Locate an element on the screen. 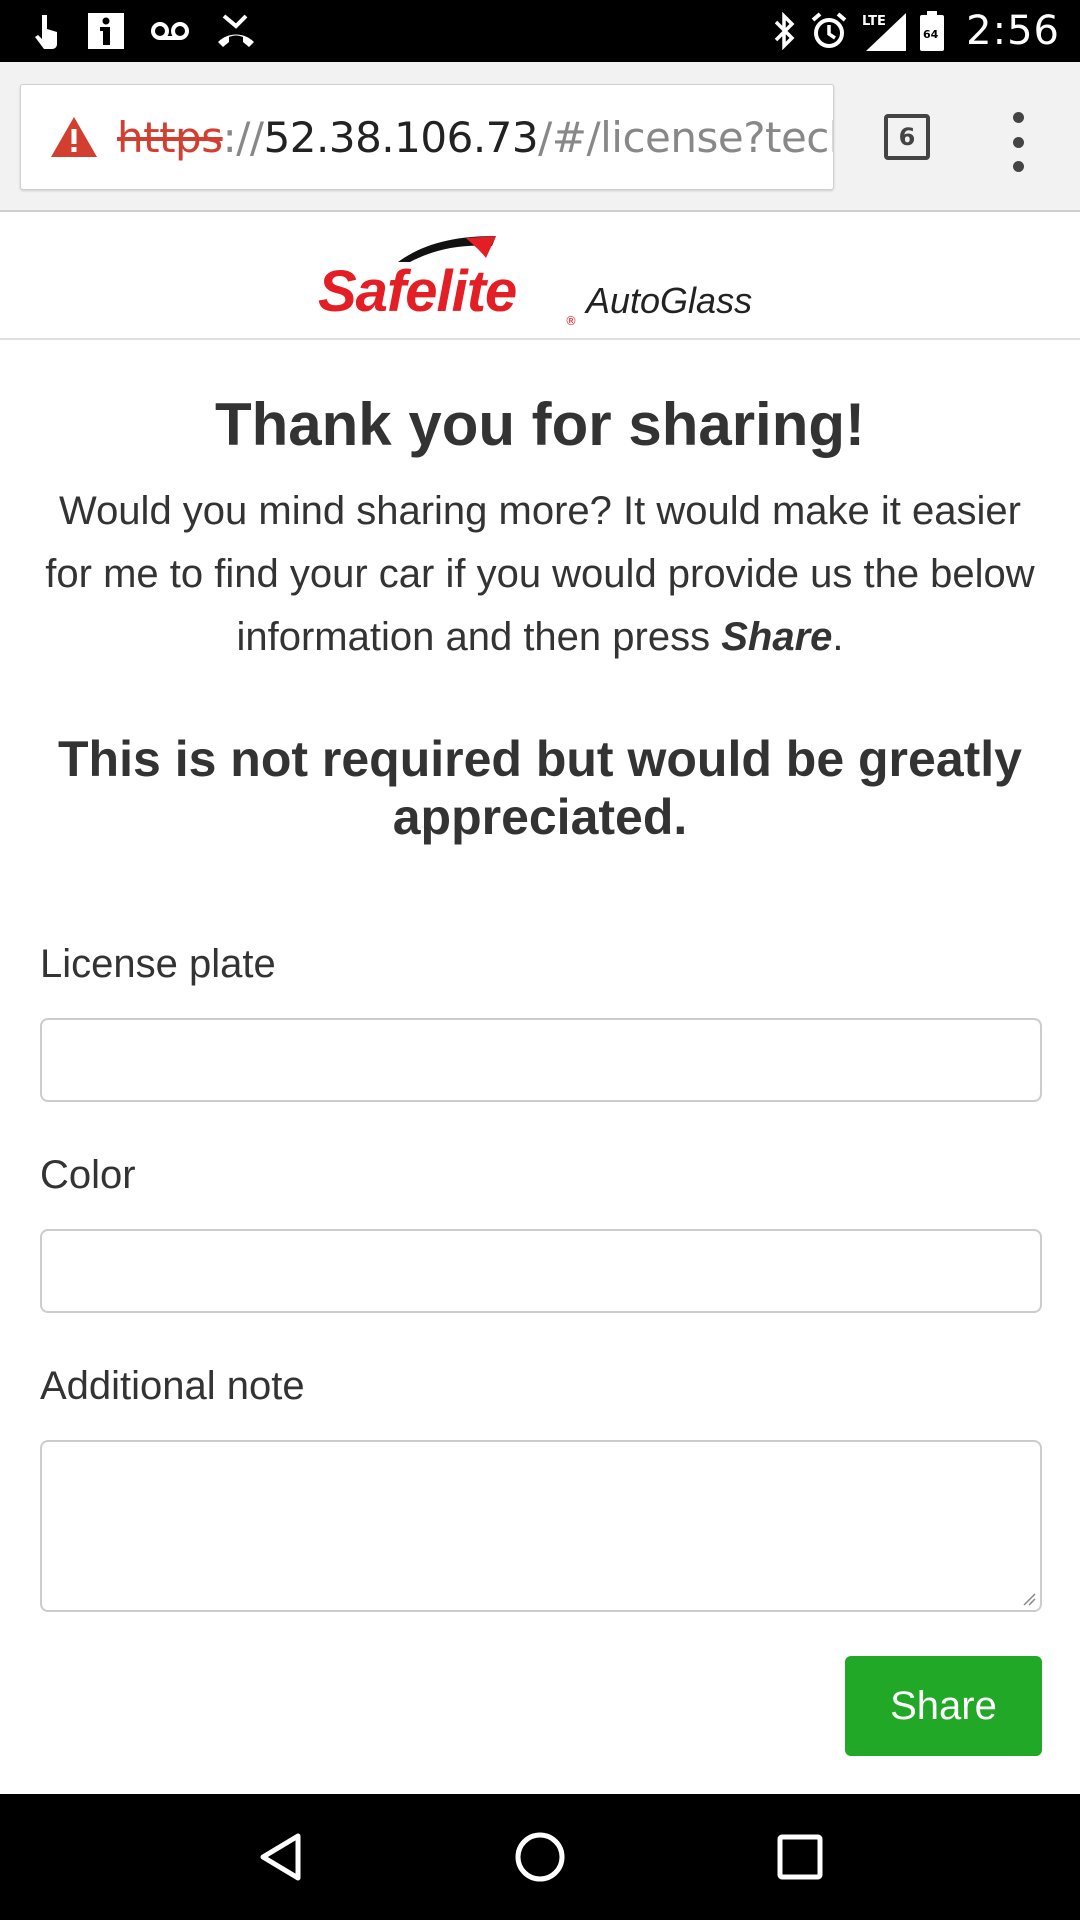 The height and width of the screenshot is (1920, 1080). recents-icon is located at coordinates (800, 1857).